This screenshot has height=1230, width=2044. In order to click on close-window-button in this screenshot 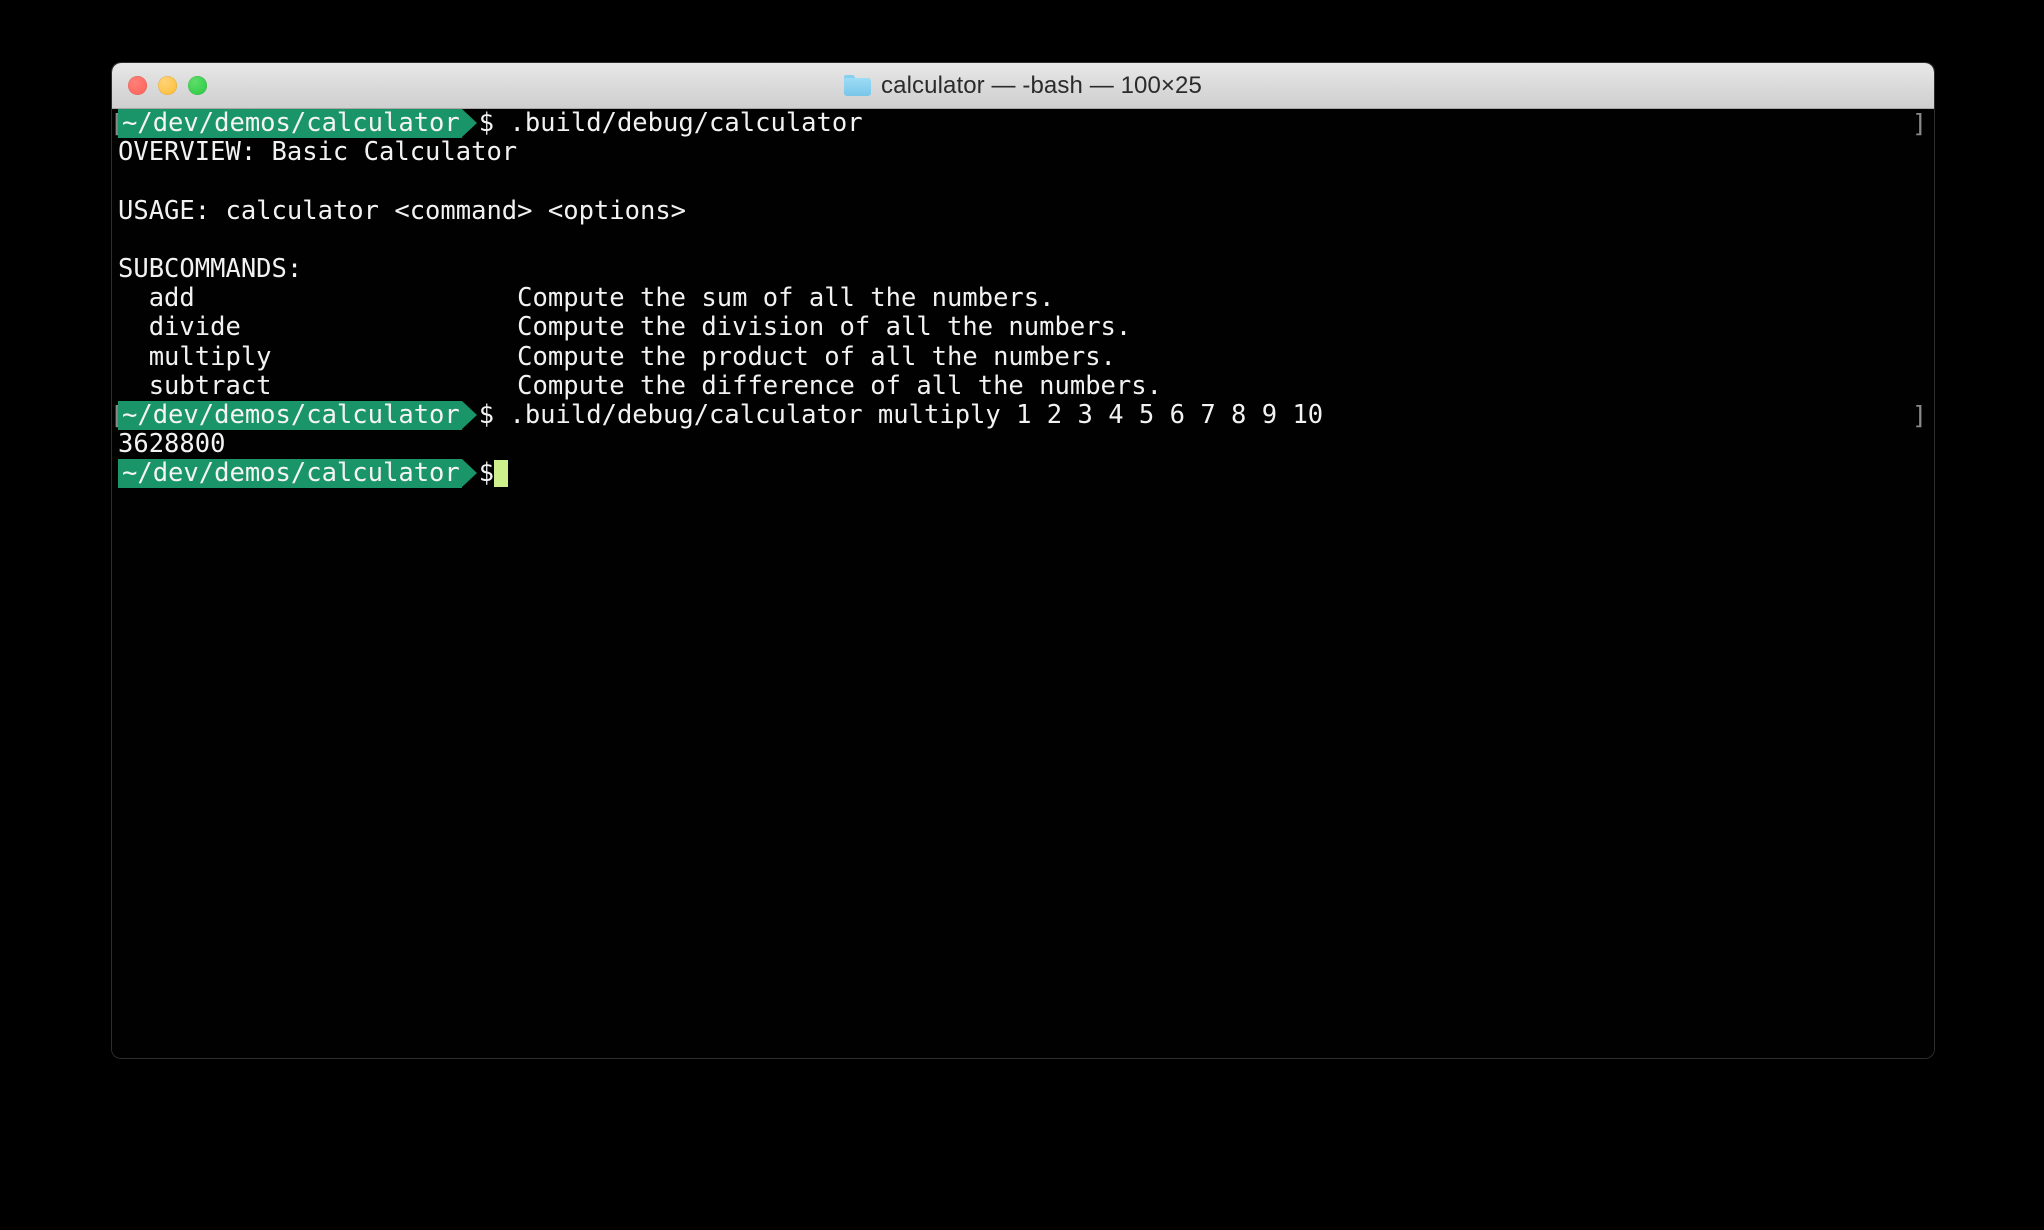, I will do `click(137, 85)`.